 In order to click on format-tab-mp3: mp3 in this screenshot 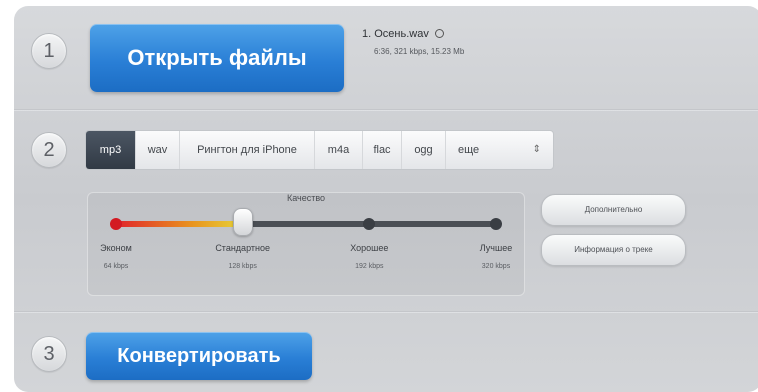, I will do `click(111, 150)`.